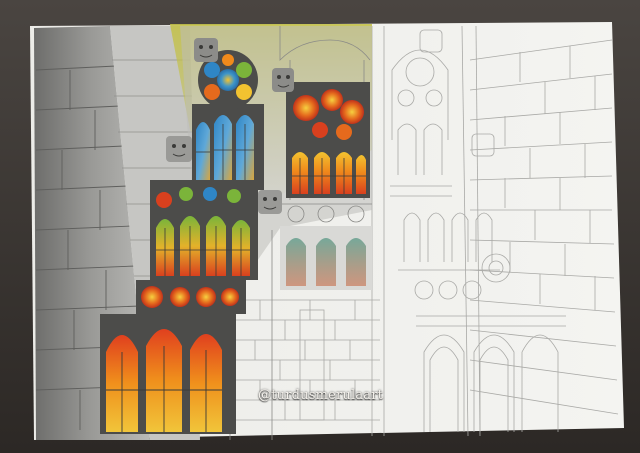 The width and height of the screenshot is (640, 453). What do you see at coordinates (283, 80) in the screenshot?
I see `gargoyle-face-top-right` at bounding box center [283, 80].